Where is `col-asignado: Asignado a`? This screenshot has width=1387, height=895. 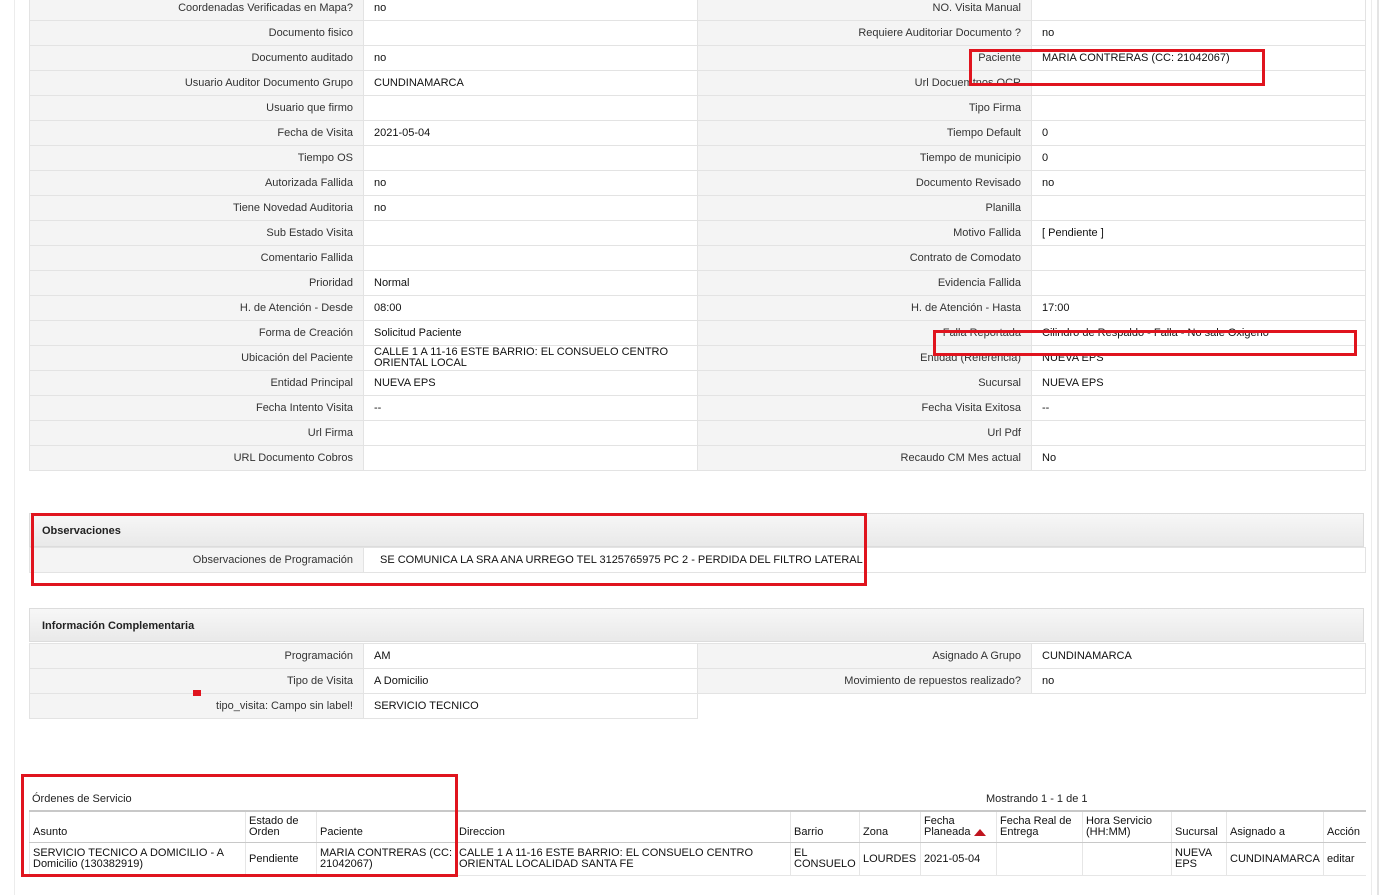 col-asignado: Asignado a is located at coordinates (1275, 826).